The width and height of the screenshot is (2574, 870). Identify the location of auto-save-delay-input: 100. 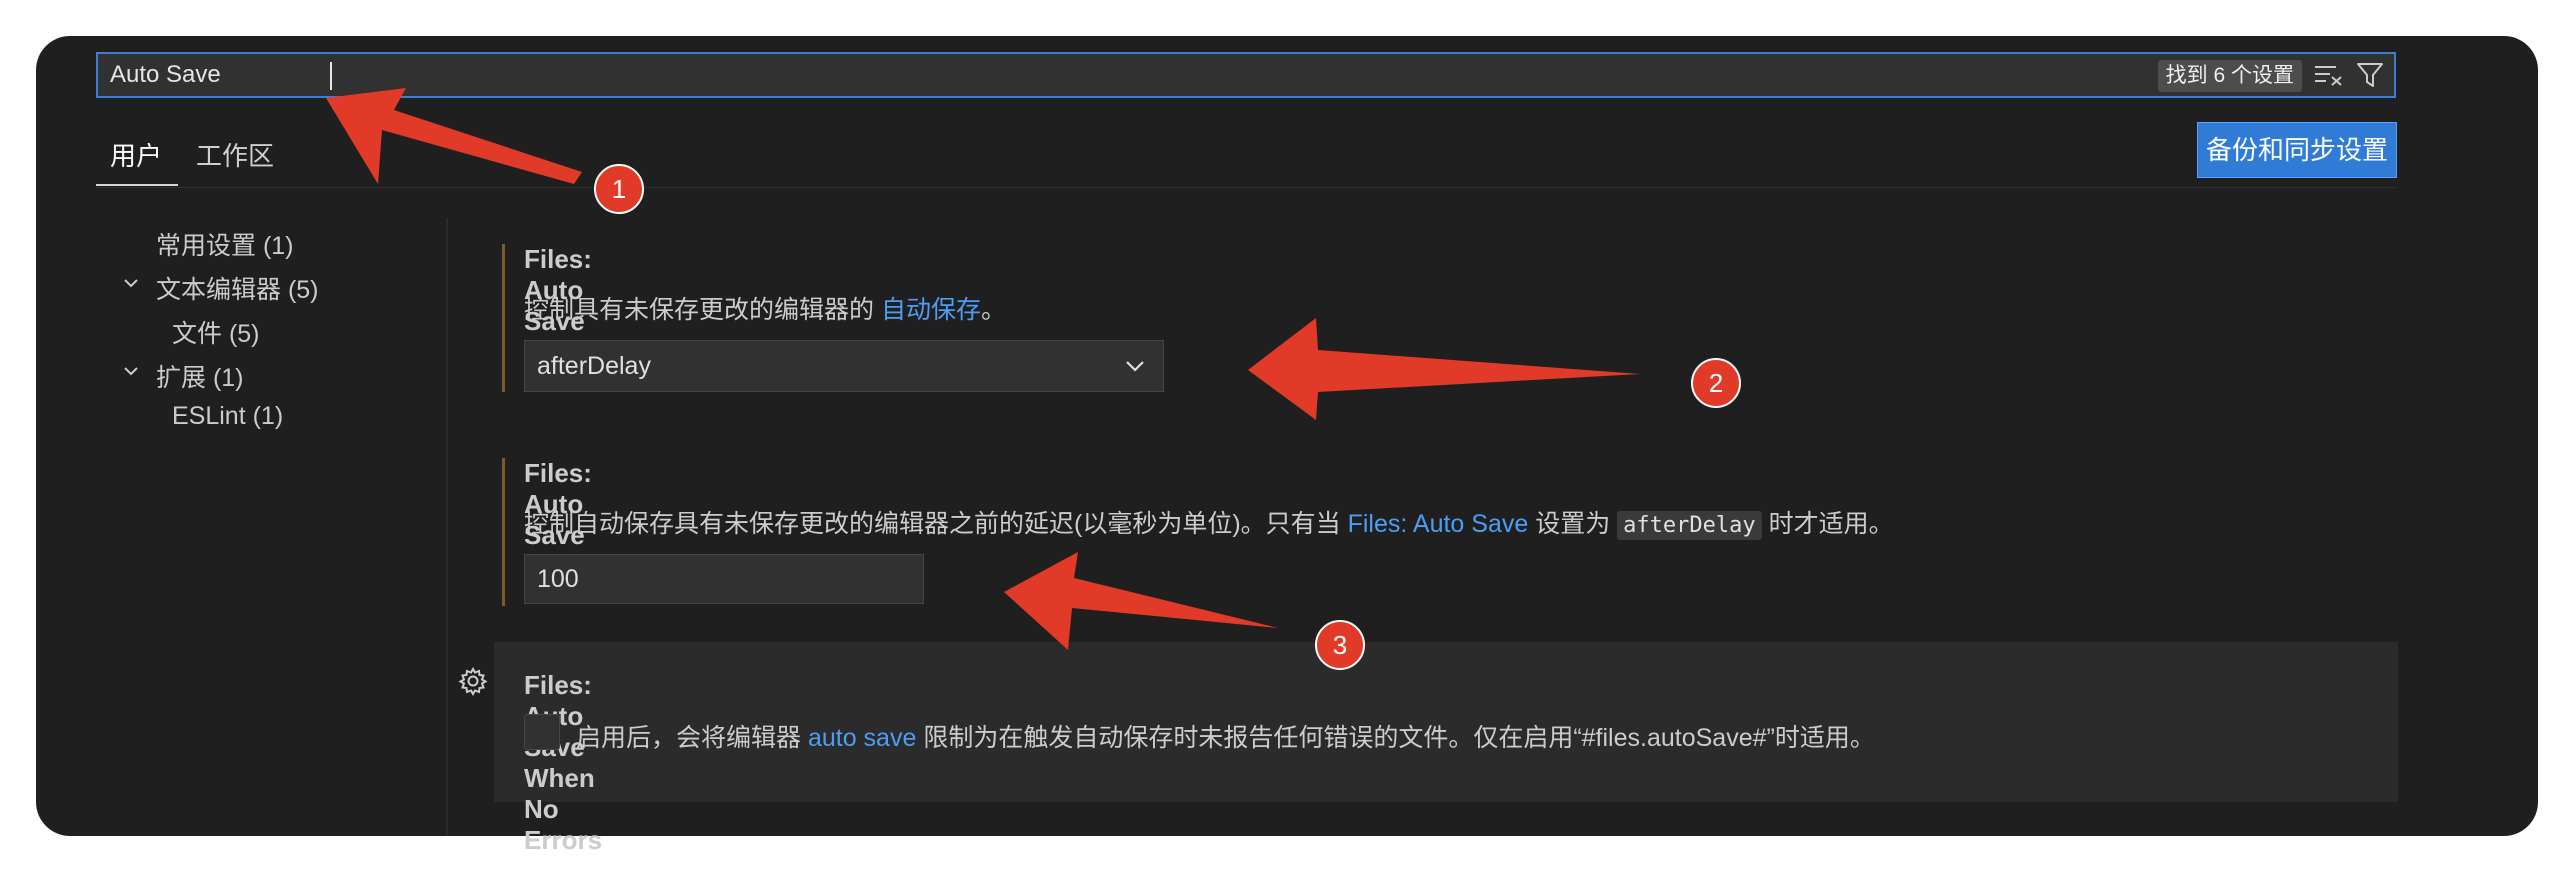
(724, 579).